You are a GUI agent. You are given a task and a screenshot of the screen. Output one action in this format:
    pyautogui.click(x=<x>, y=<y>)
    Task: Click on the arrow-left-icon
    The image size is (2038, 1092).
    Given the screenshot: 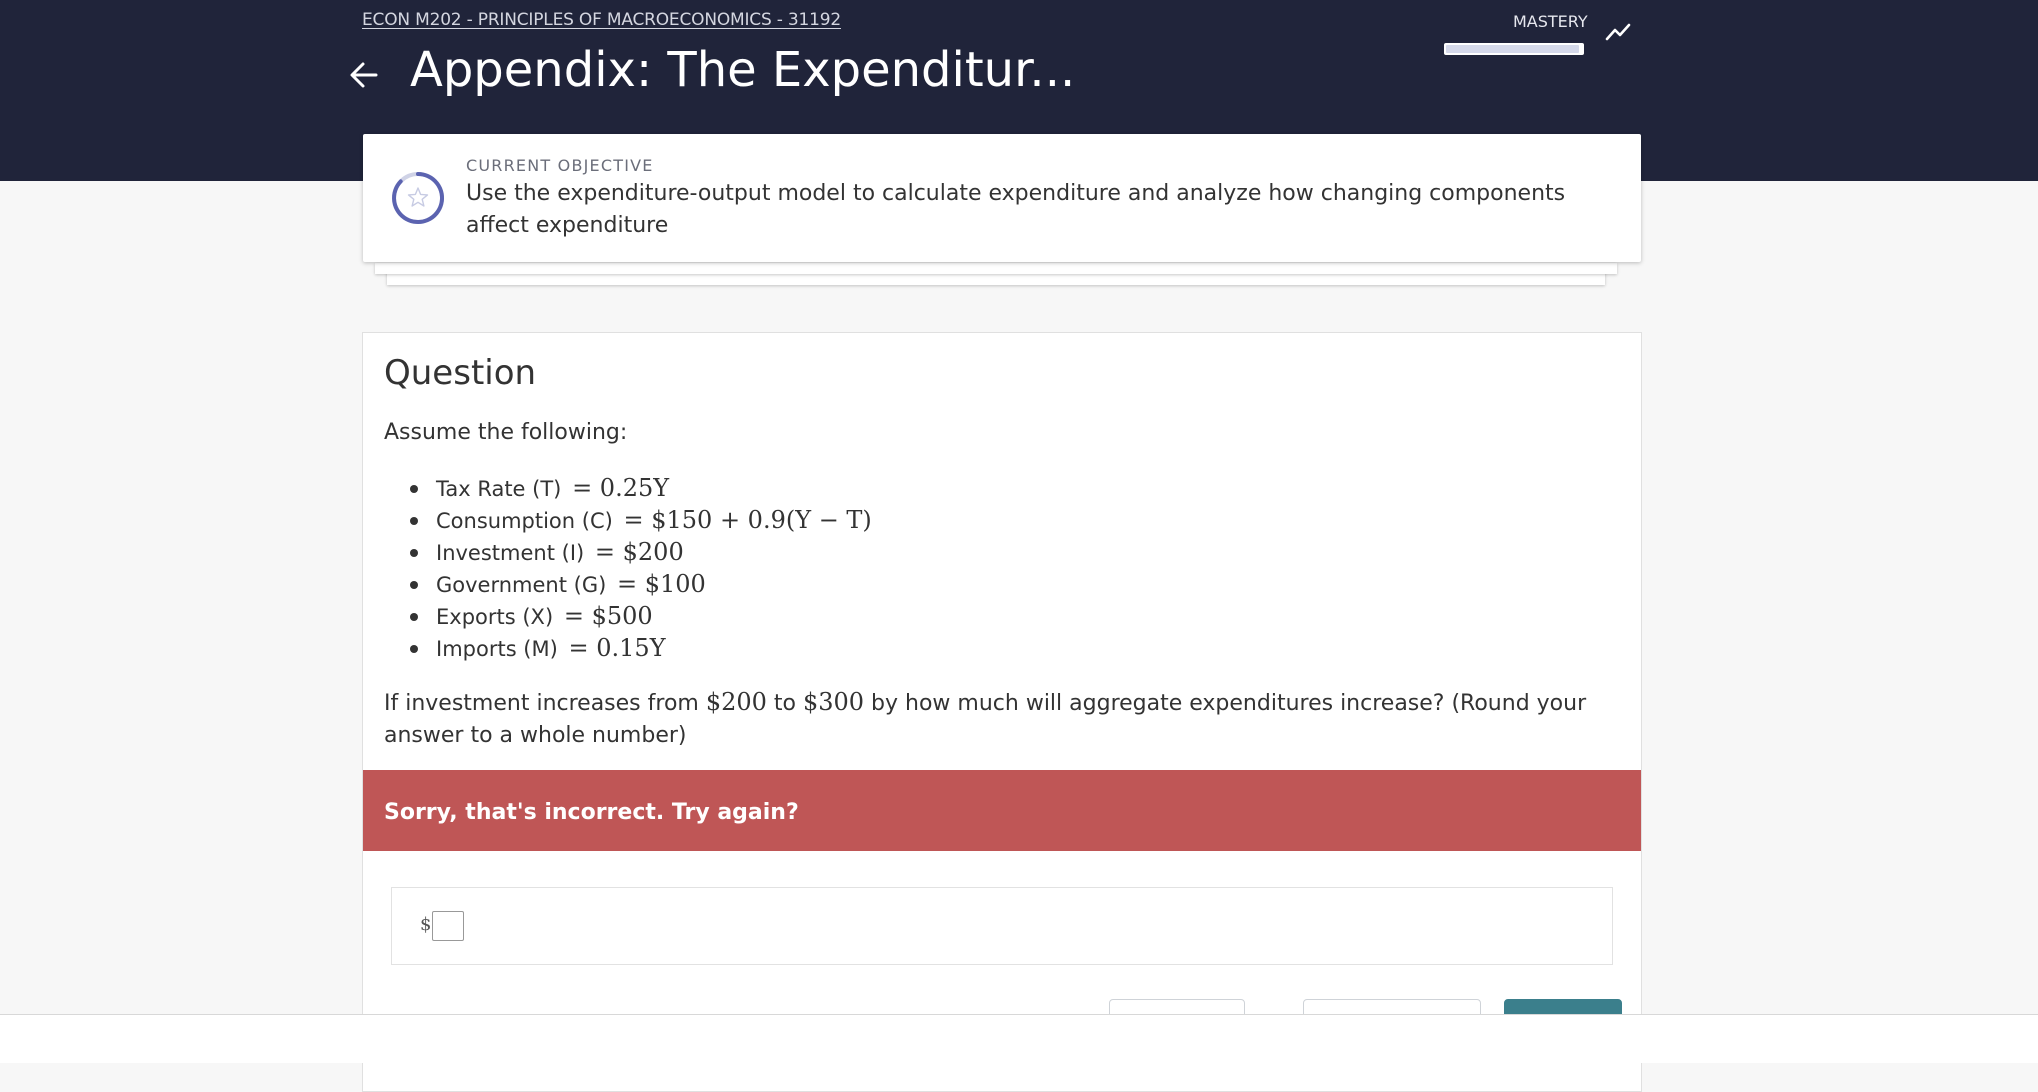 What is the action you would take?
    pyautogui.click(x=364, y=75)
    